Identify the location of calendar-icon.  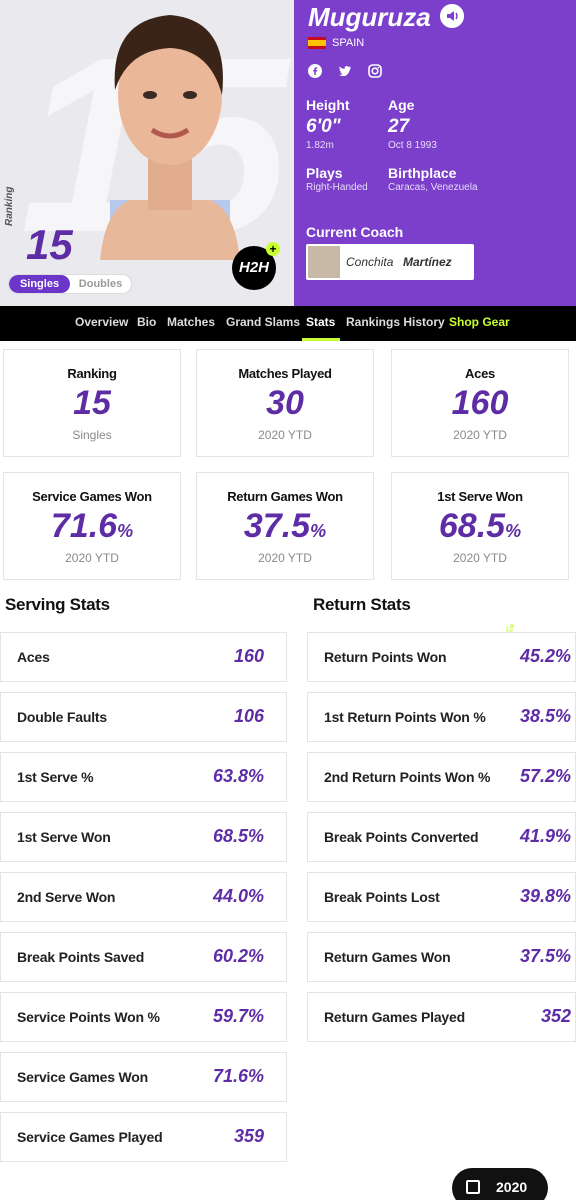
(473, 1187).